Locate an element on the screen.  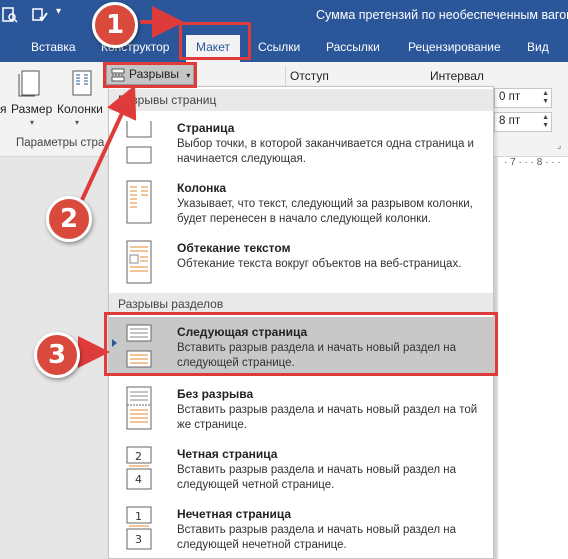
step-badge-2: 2 is located at coordinates (69, 219).